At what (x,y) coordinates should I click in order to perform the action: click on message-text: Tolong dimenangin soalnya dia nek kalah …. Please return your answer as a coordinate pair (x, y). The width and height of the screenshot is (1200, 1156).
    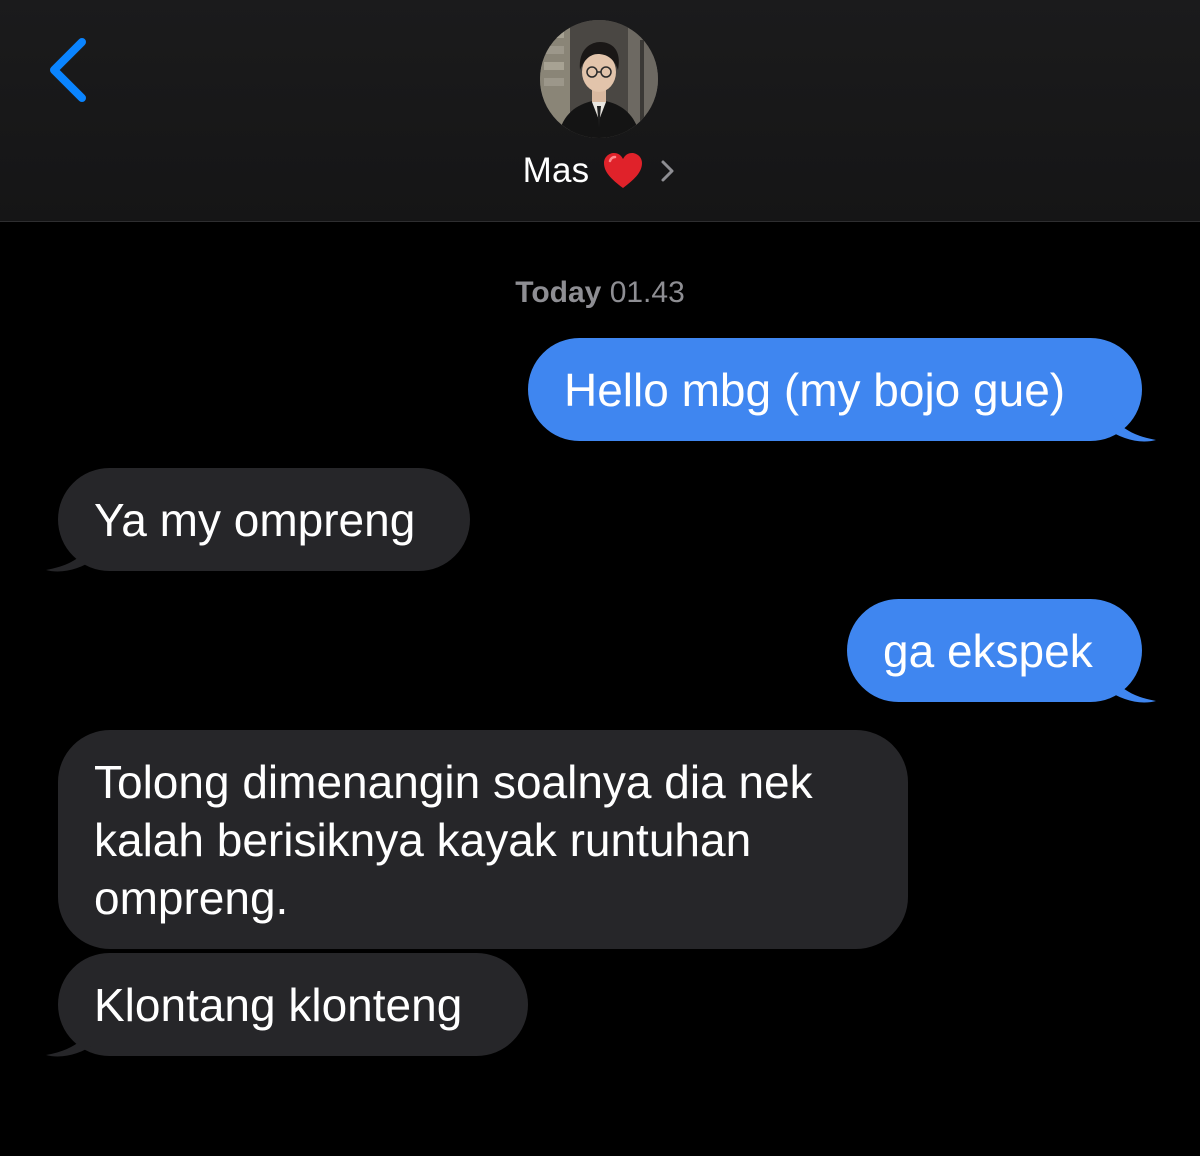
    Looking at the image, I should click on (453, 840).